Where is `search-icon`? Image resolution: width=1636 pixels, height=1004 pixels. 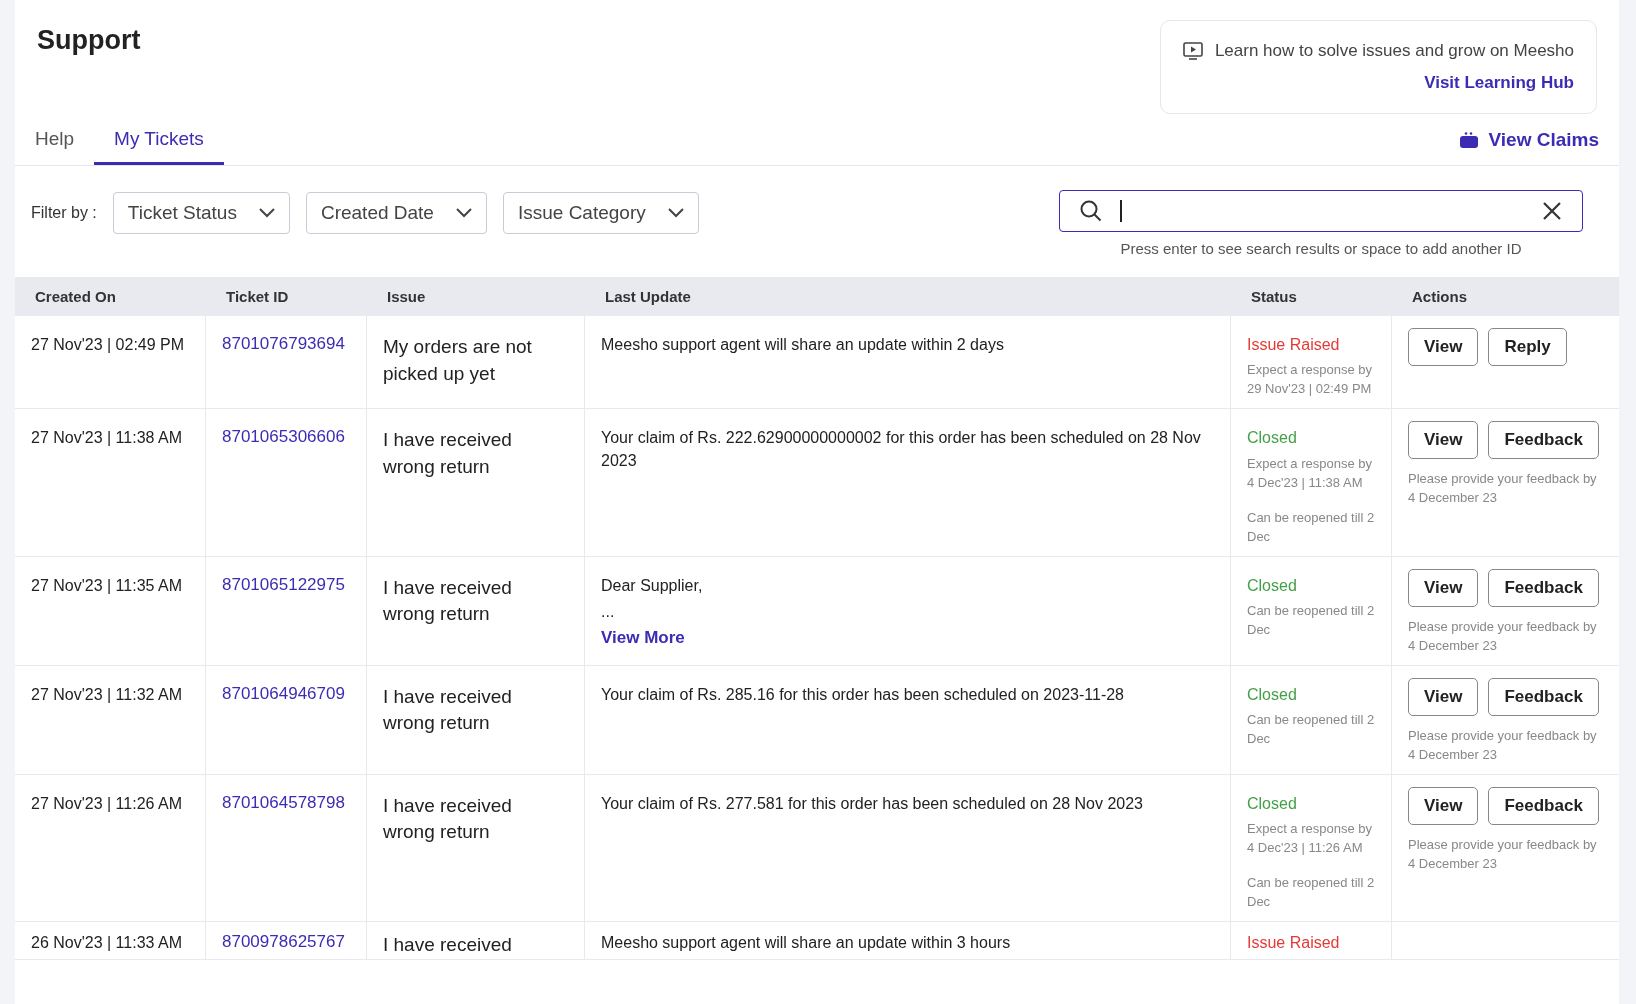
search-icon is located at coordinates (1091, 211).